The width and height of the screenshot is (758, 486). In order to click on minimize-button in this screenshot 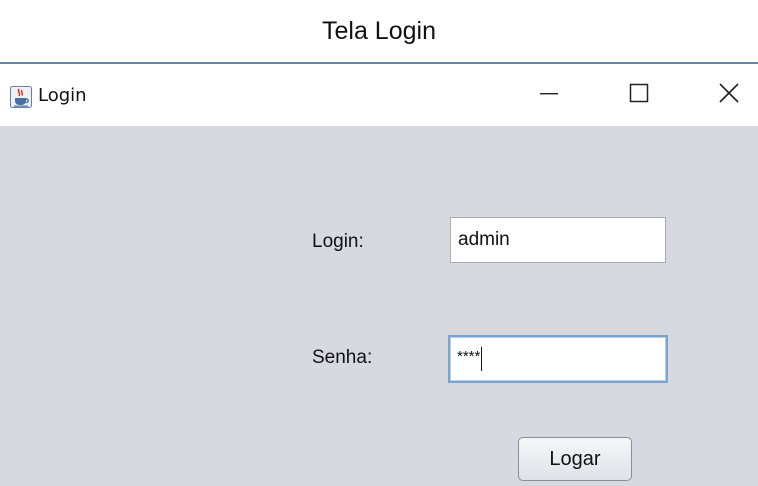, I will do `click(549, 95)`.